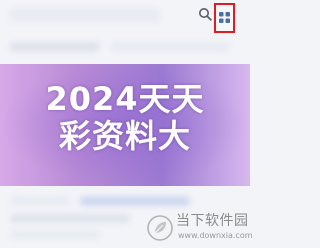  What do you see at coordinates (205, 14) in the screenshot?
I see `search-icon` at bounding box center [205, 14].